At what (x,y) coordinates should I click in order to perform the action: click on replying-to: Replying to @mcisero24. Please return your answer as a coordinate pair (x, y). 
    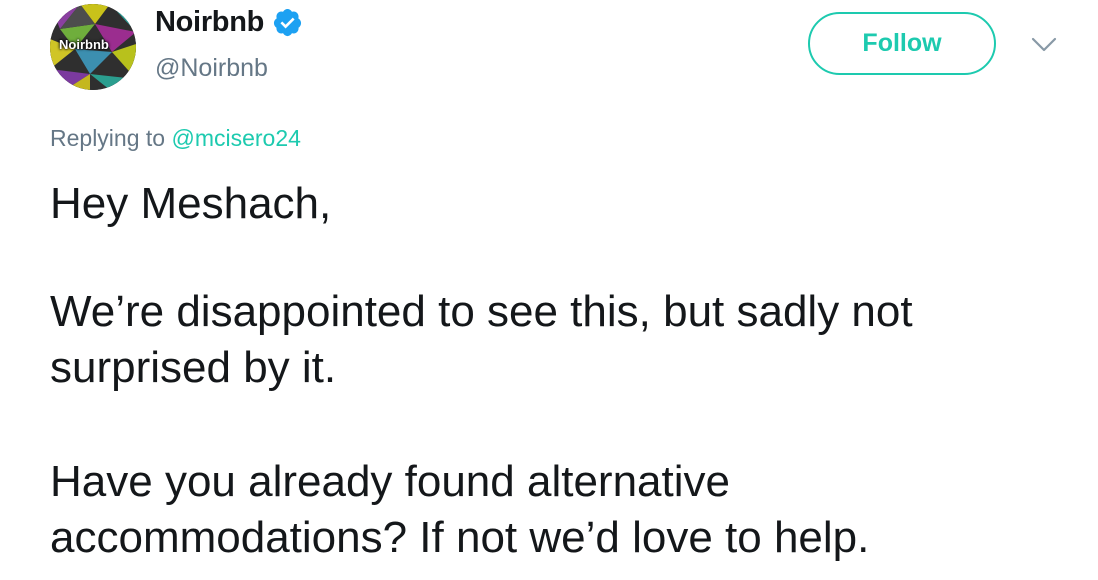
    Looking at the image, I should click on (175, 138).